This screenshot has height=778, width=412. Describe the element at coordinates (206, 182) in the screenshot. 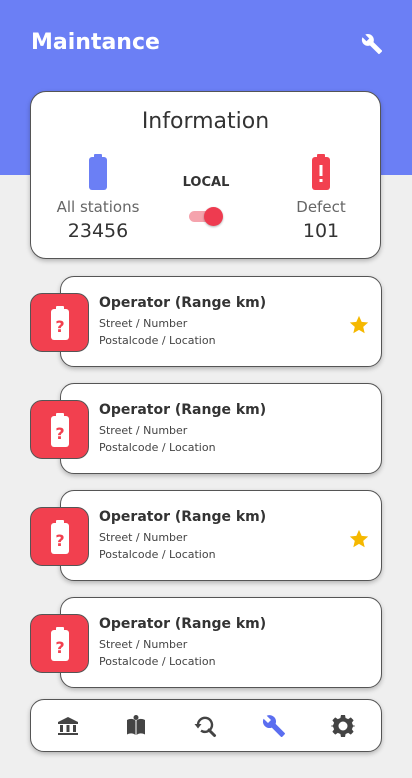

I see `local-mode-label: LOCAL` at that location.